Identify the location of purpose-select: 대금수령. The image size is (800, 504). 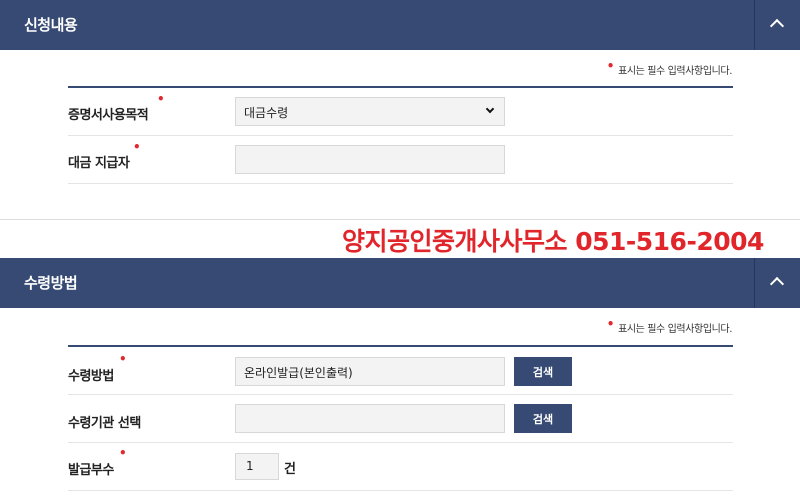
(370, 111).